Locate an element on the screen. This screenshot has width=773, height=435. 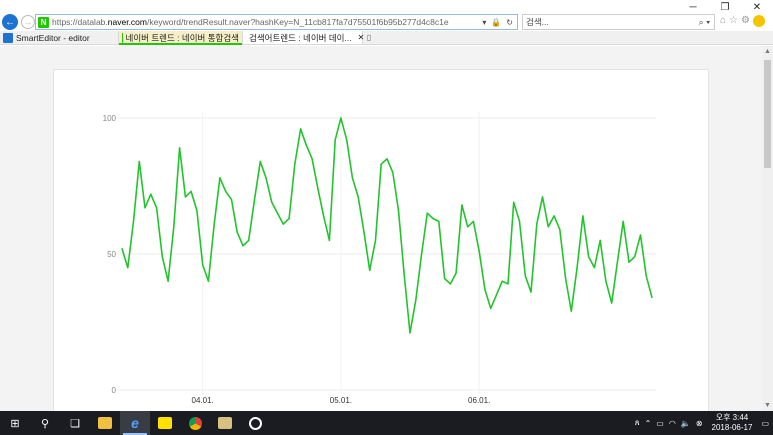
home-icon: ⌂ is located at coordinates (723, 21).